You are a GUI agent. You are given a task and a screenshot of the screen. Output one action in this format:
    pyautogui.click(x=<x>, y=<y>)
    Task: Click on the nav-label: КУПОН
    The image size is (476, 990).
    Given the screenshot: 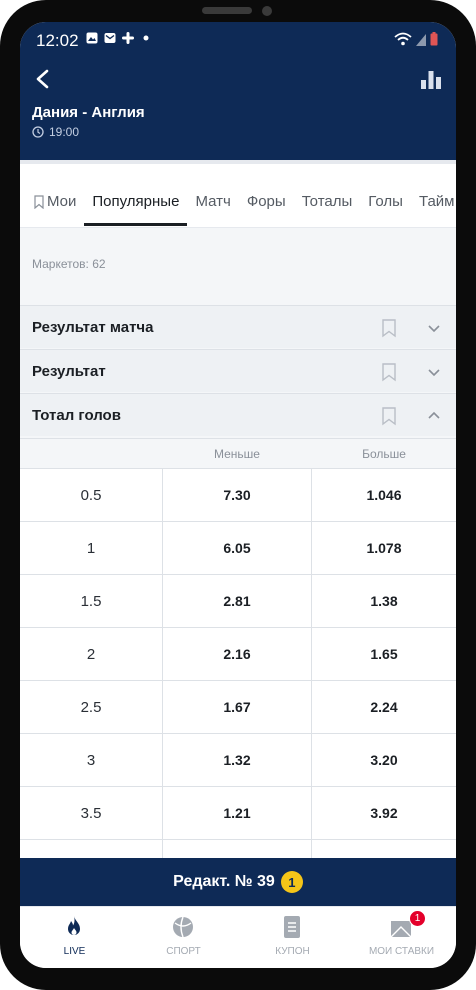 What is the action you would take?
    pyautogui.click(x=292, y=951)
    